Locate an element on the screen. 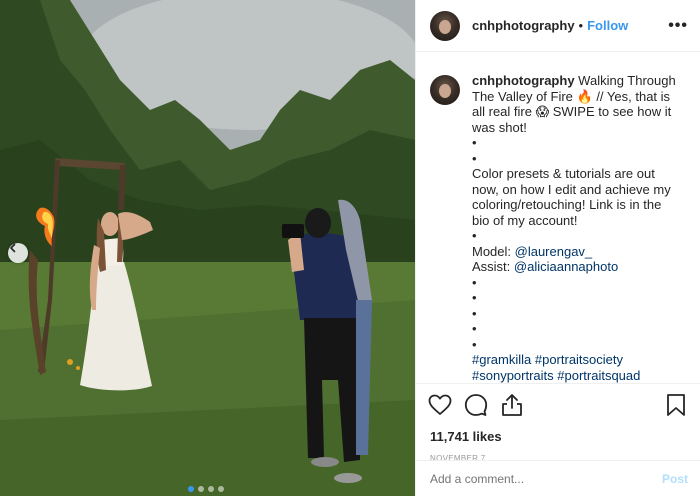 This screenshot has height=496, width=700. more-options-button: ••• is located at coordinates (678, 26).